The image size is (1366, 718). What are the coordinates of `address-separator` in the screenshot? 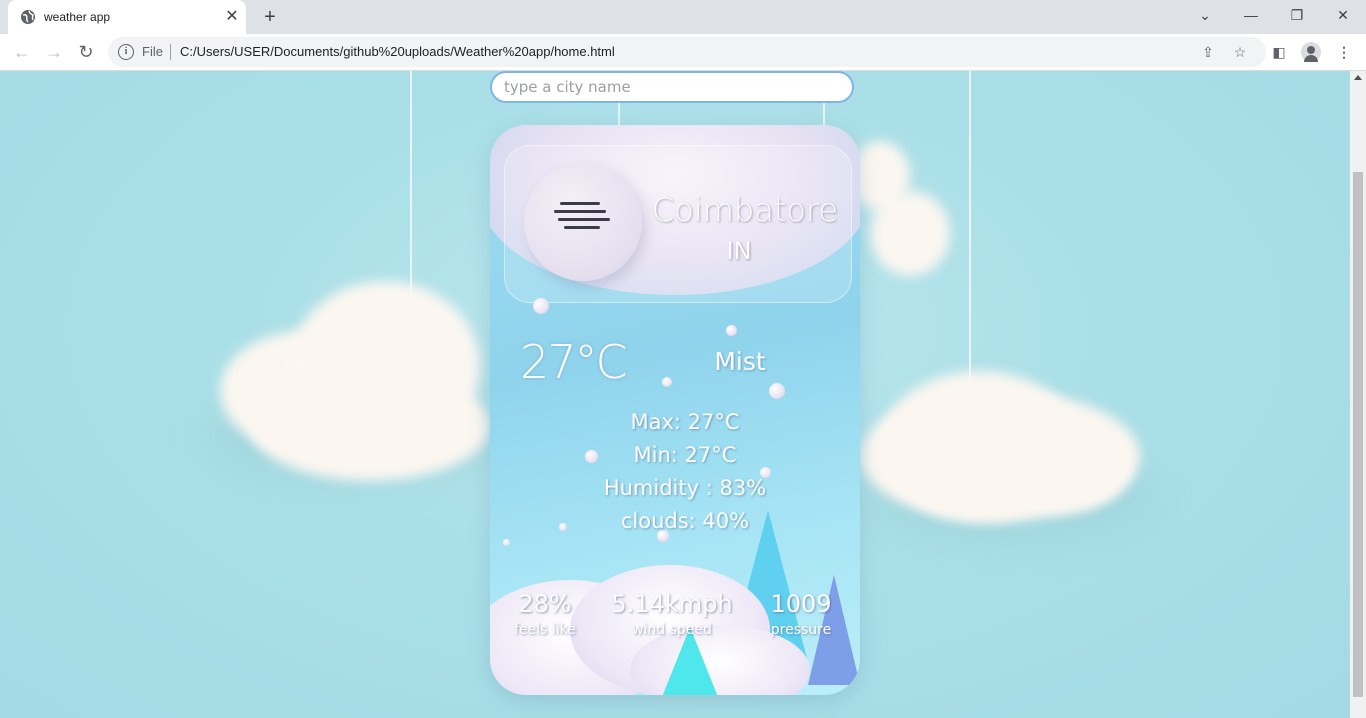 It's located at (170, 52).